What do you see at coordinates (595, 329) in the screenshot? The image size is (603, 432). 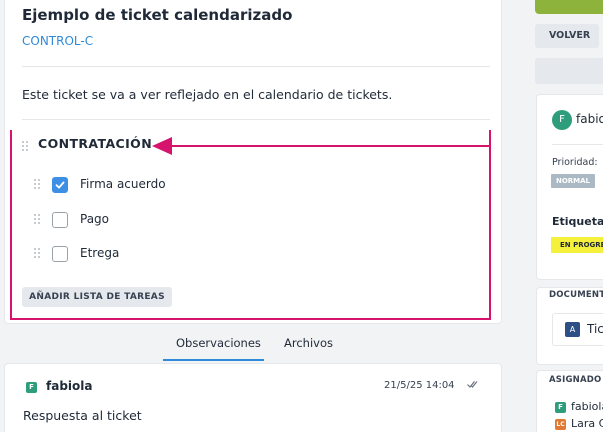 I see `document-name: Tick` at bounding box center [595, 329].